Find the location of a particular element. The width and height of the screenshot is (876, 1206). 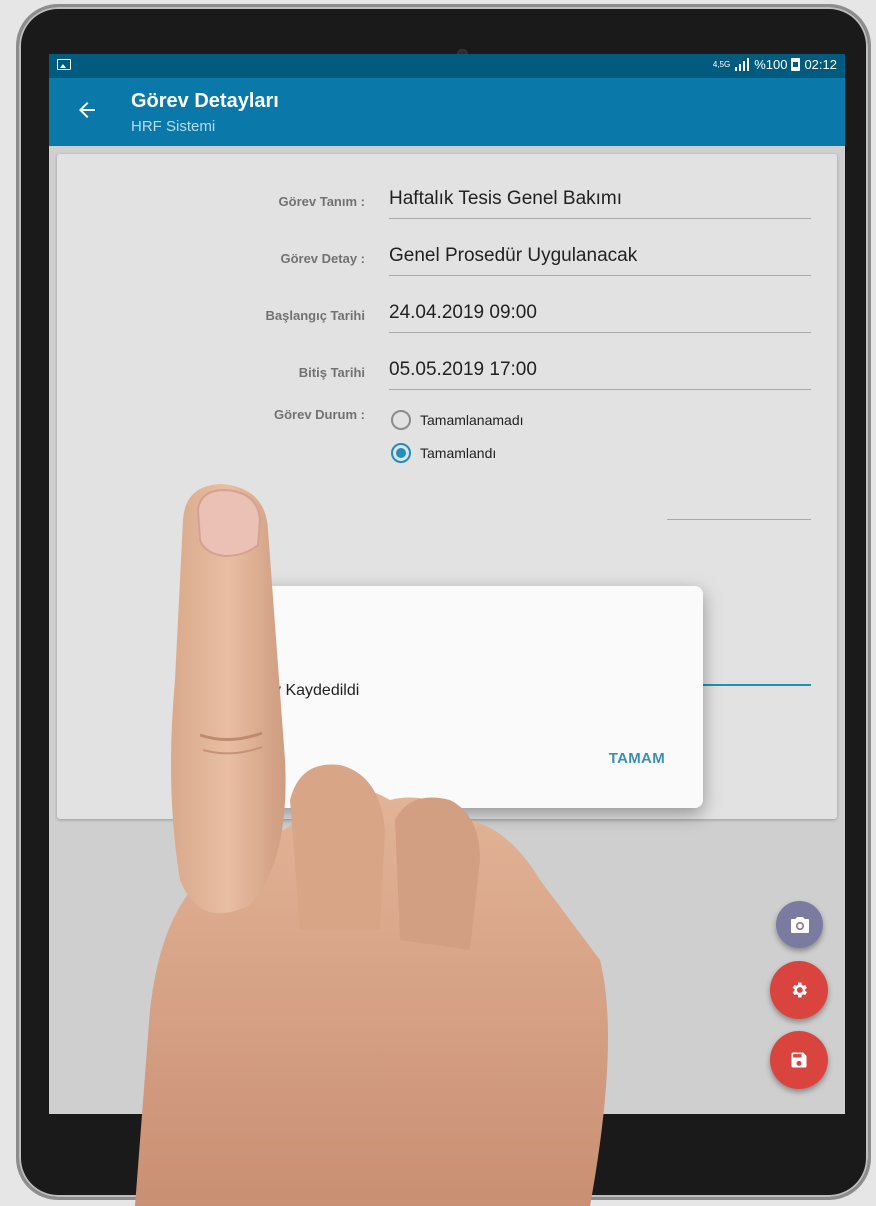

gorev-detay-label: Görev Detay : is located at coordinates (322, 258).